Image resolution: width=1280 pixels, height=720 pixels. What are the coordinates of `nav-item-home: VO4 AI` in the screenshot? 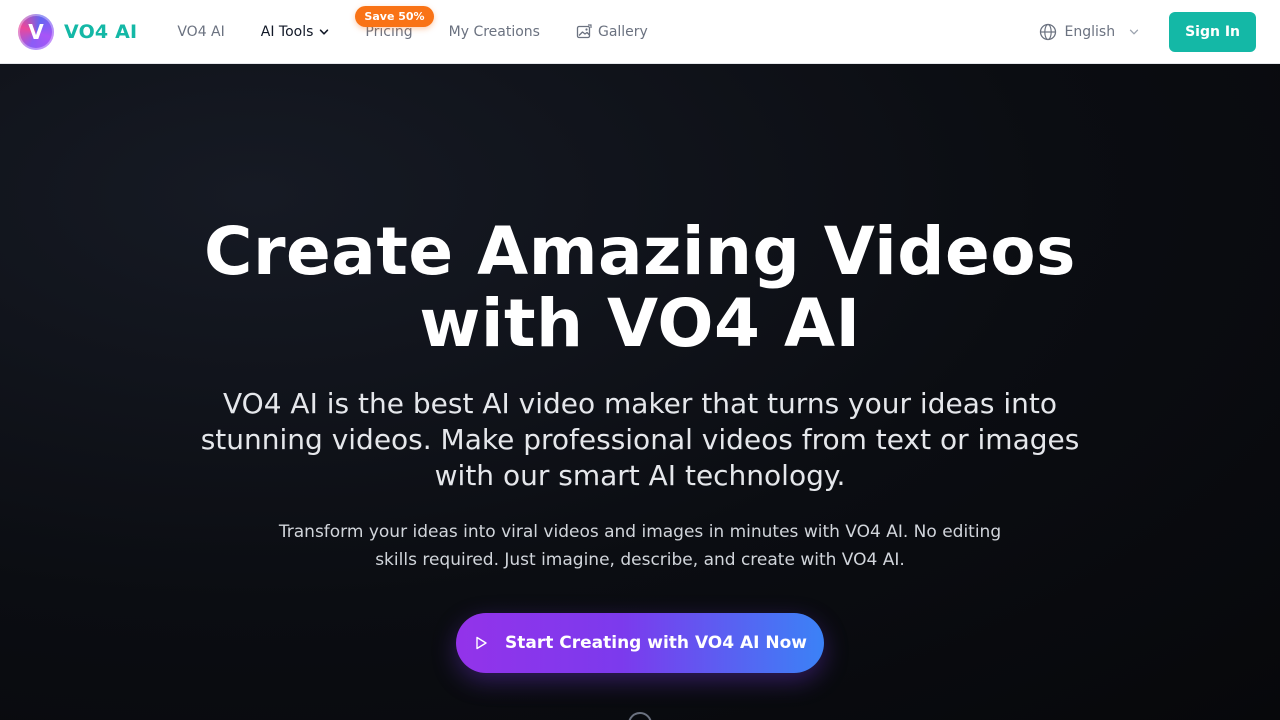 It's located at (209, 32).